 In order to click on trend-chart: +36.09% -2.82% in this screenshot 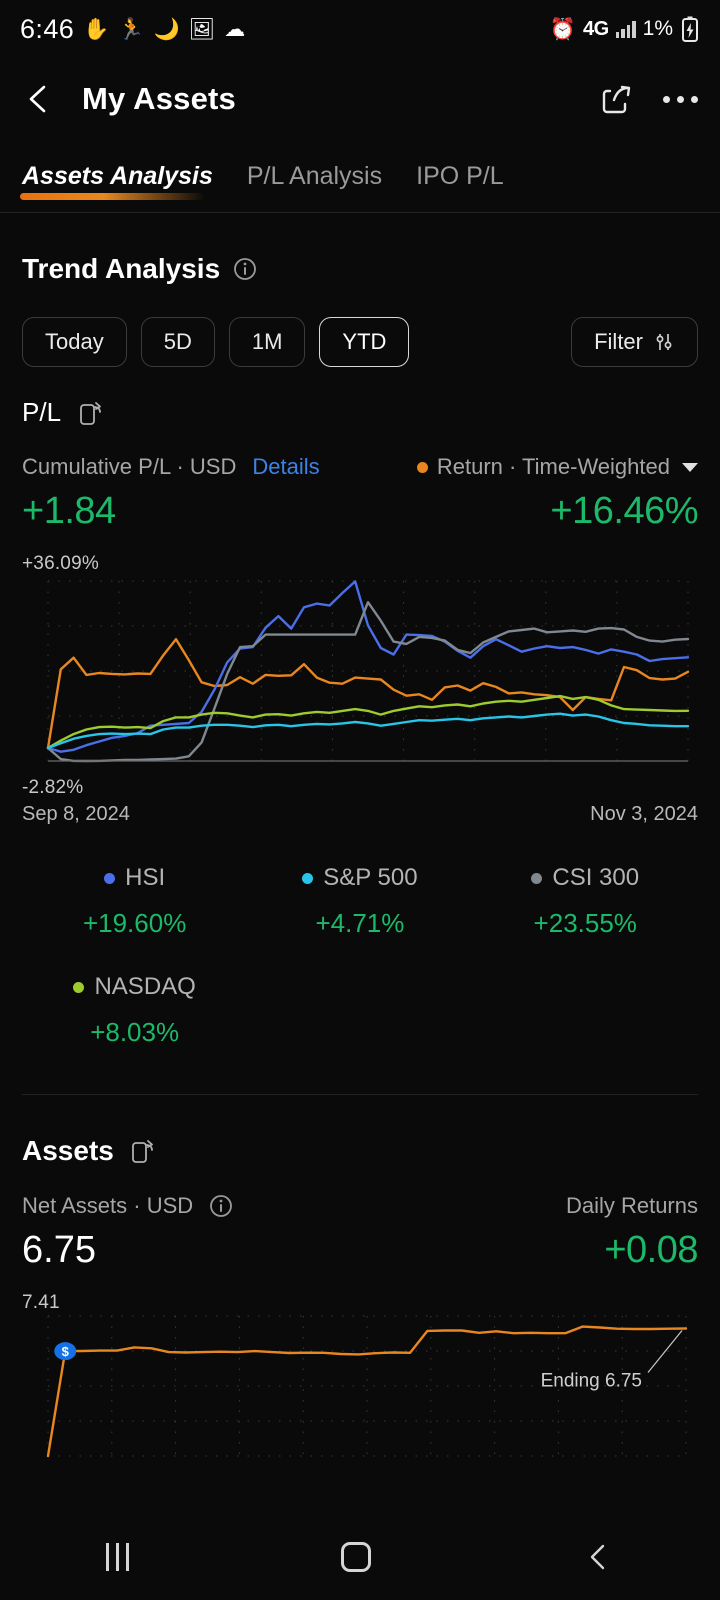, I will do `click(360, 675)`.